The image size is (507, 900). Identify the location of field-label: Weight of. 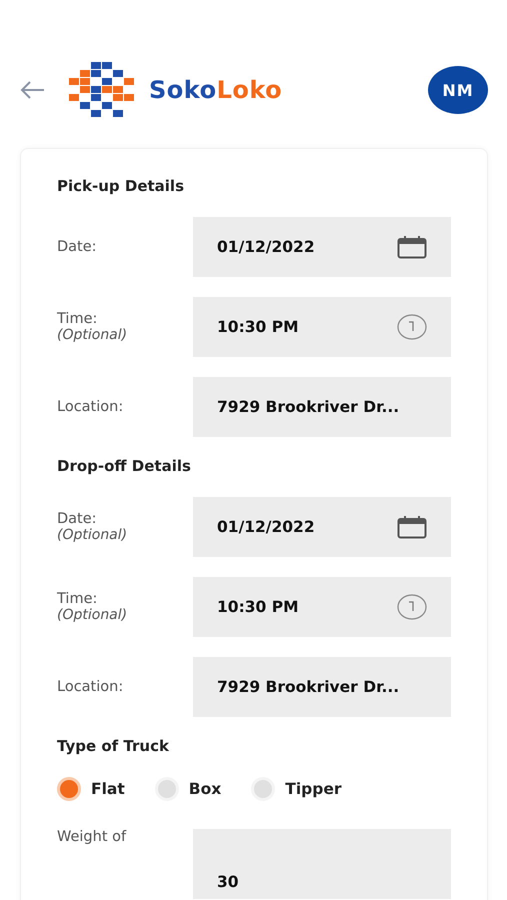
(92, 837).